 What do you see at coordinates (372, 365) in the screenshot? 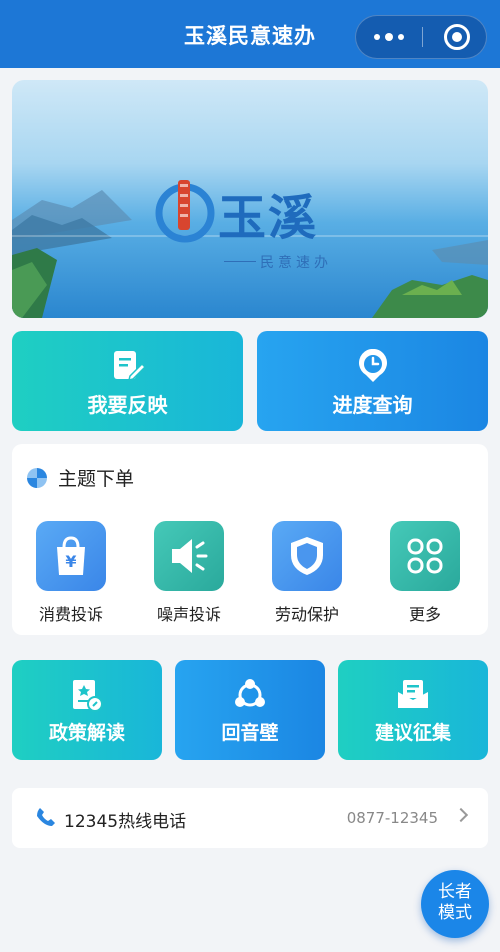
I see `clock-pin-icon` at bounding box center [372, 365].